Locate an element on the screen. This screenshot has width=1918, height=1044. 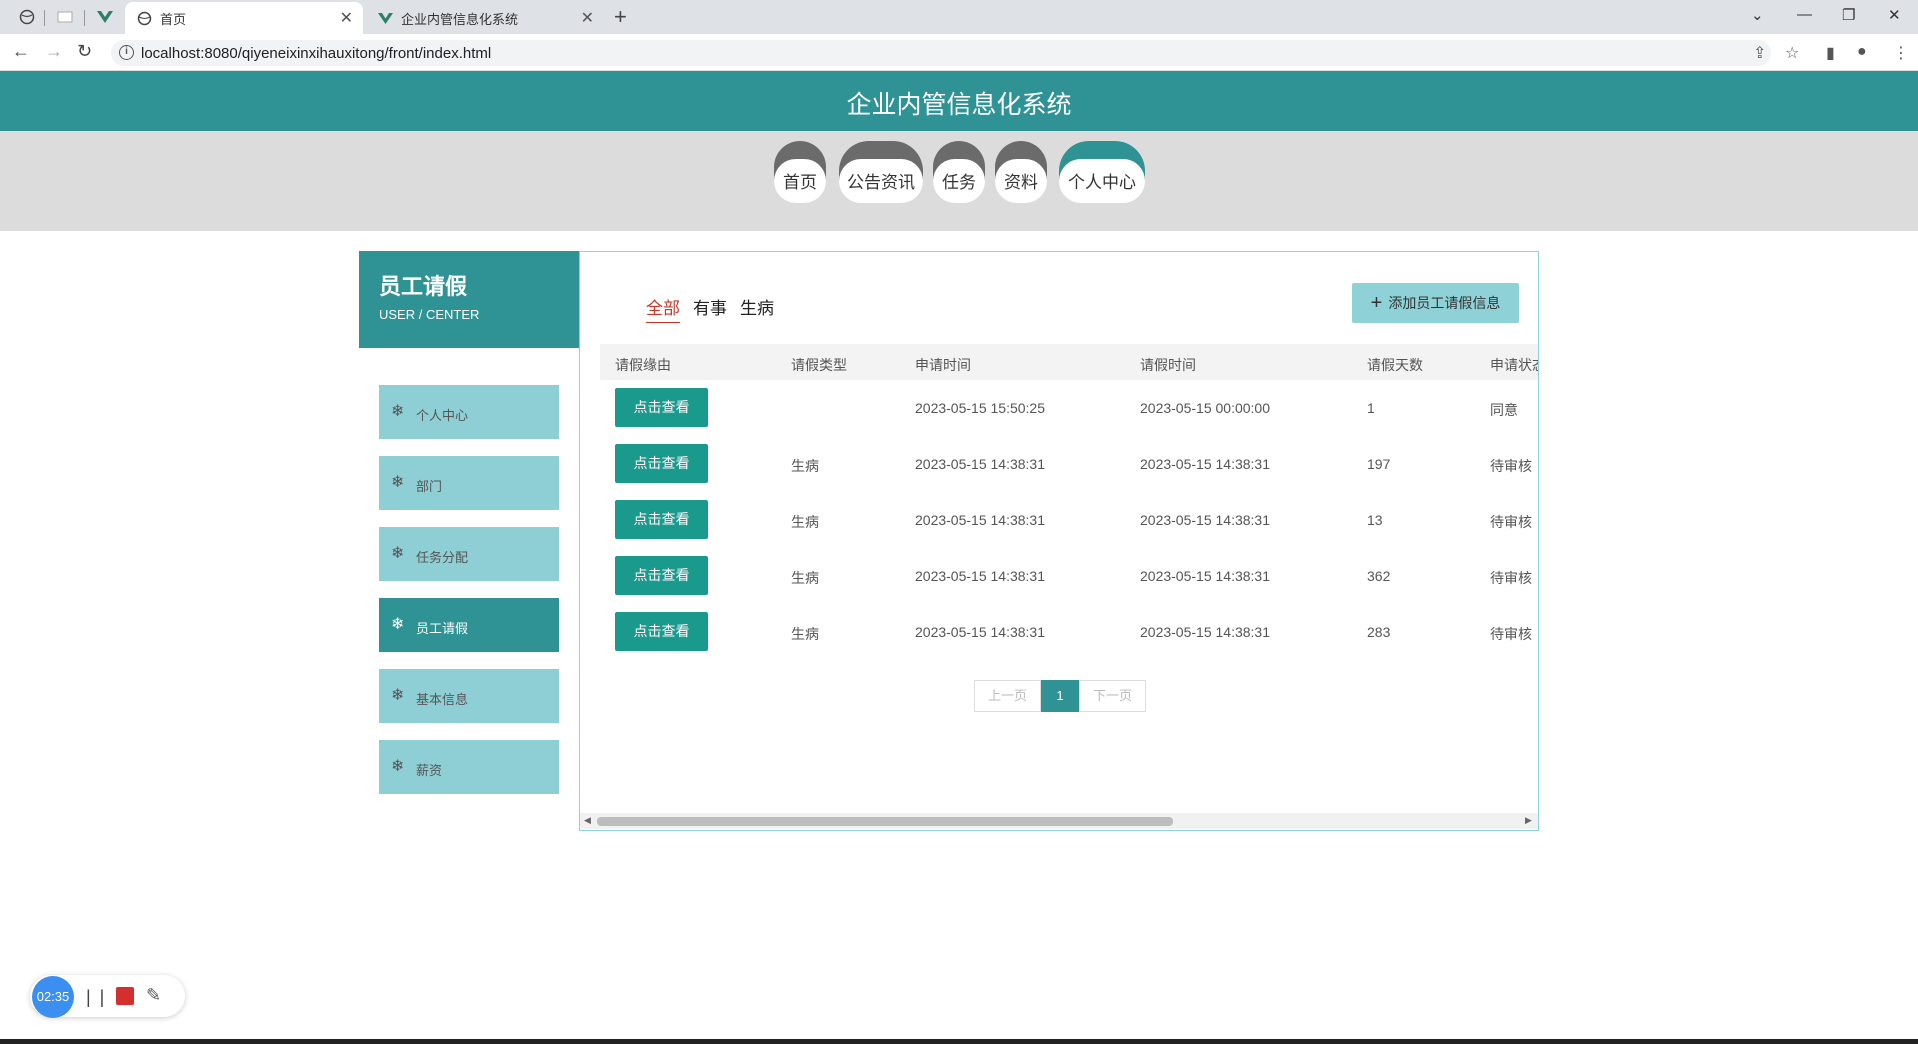
nav-item-tasks: 任务 is located at coordinates (959, 176).